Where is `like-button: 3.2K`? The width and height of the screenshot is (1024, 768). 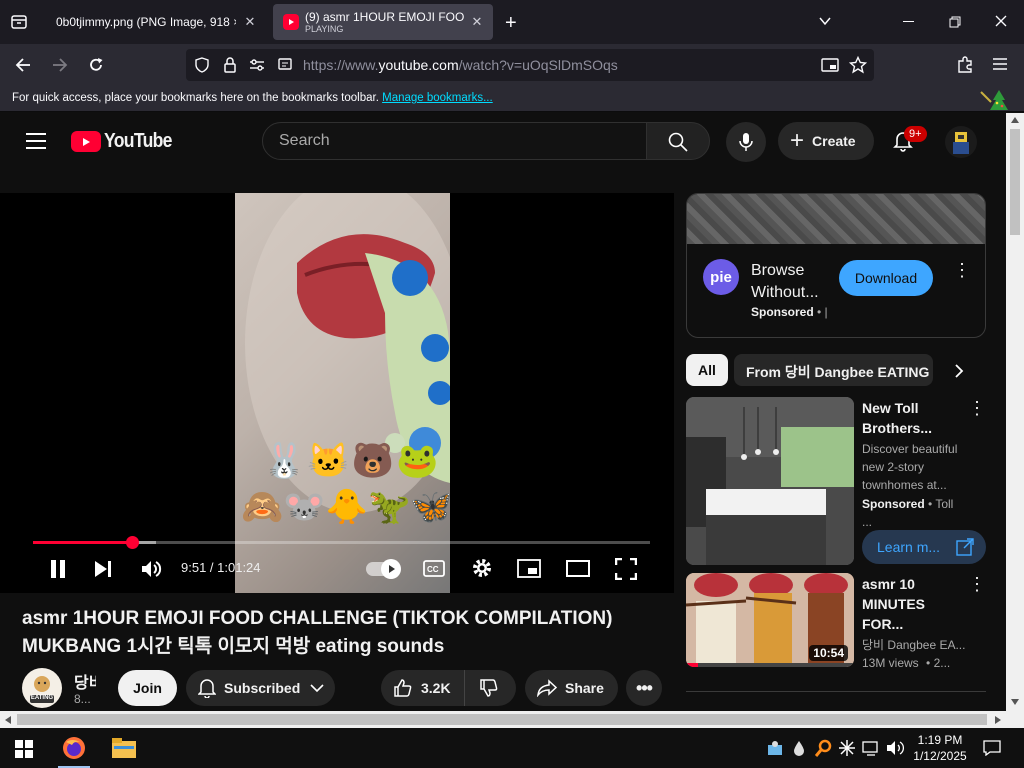
like-button: 3.2K is located at coordinates (423, 688).